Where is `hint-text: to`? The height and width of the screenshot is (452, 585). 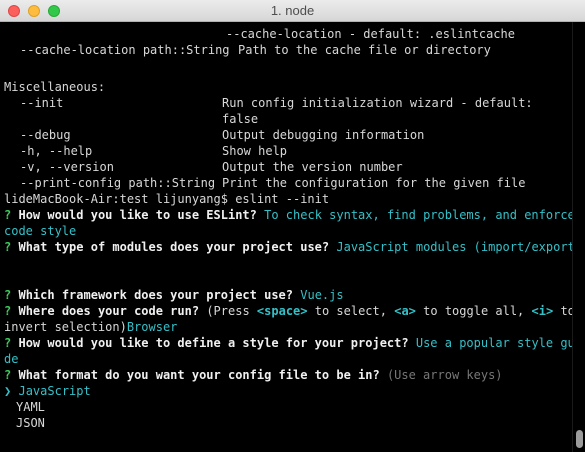
hint-text: to is located at coordinates (566, 311).